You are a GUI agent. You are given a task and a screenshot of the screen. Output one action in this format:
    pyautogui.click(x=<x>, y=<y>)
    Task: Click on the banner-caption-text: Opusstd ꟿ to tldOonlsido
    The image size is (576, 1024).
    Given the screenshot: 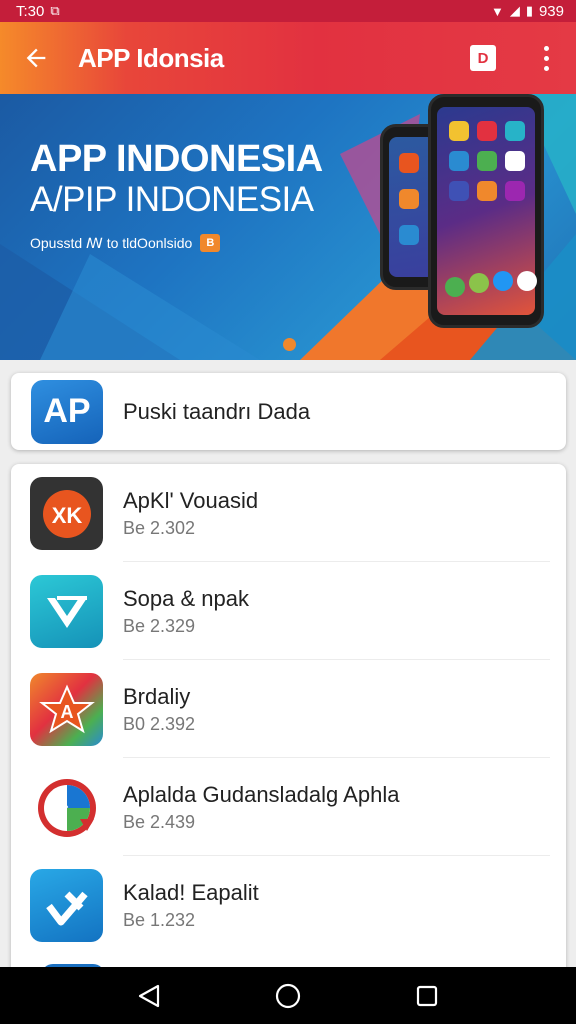 What is the action you would take?
    pyautogui.click(x=111, y=242)
    